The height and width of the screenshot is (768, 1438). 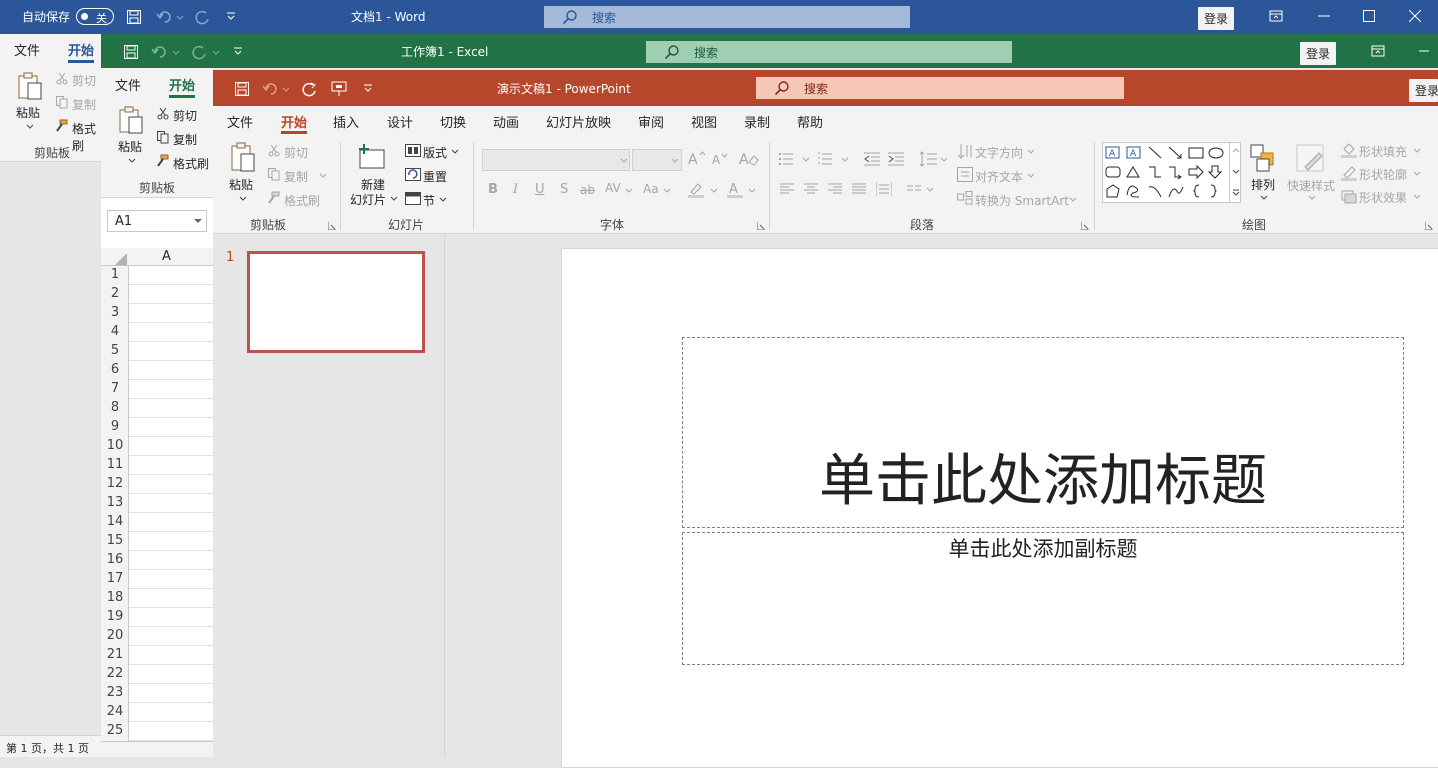 I want to click on increase-indent-icon, so click(x=896, y=159).